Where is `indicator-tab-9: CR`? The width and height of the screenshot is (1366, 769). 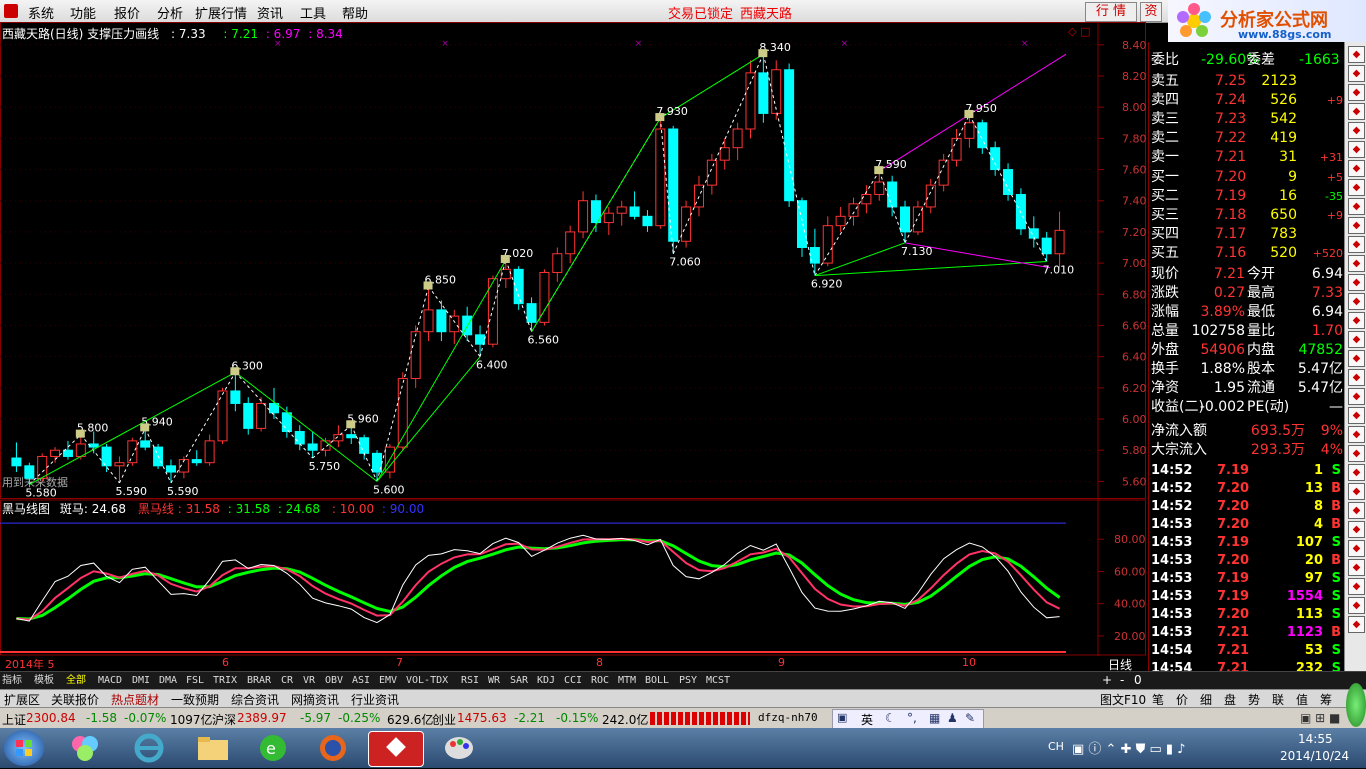 indicator-tab-9: CR is located at coordinates (287, 681).